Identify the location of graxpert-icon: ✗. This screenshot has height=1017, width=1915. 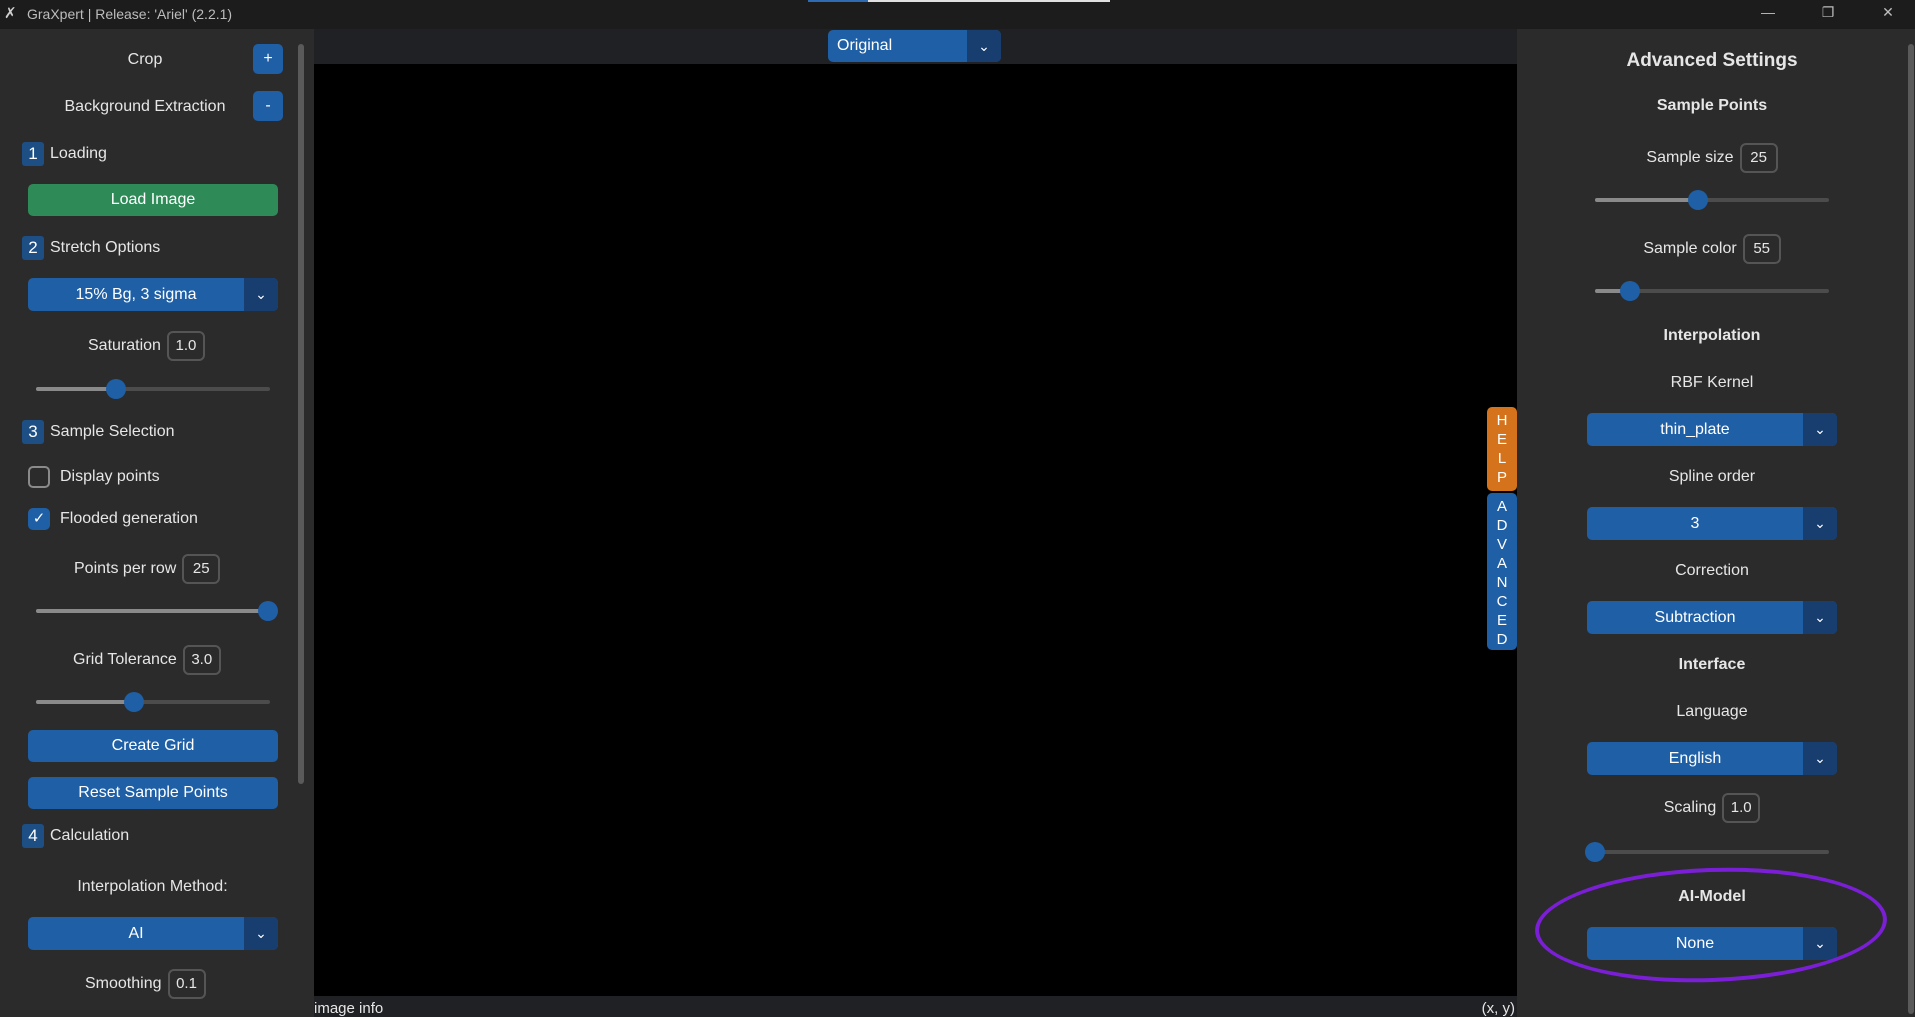
(10, 13).